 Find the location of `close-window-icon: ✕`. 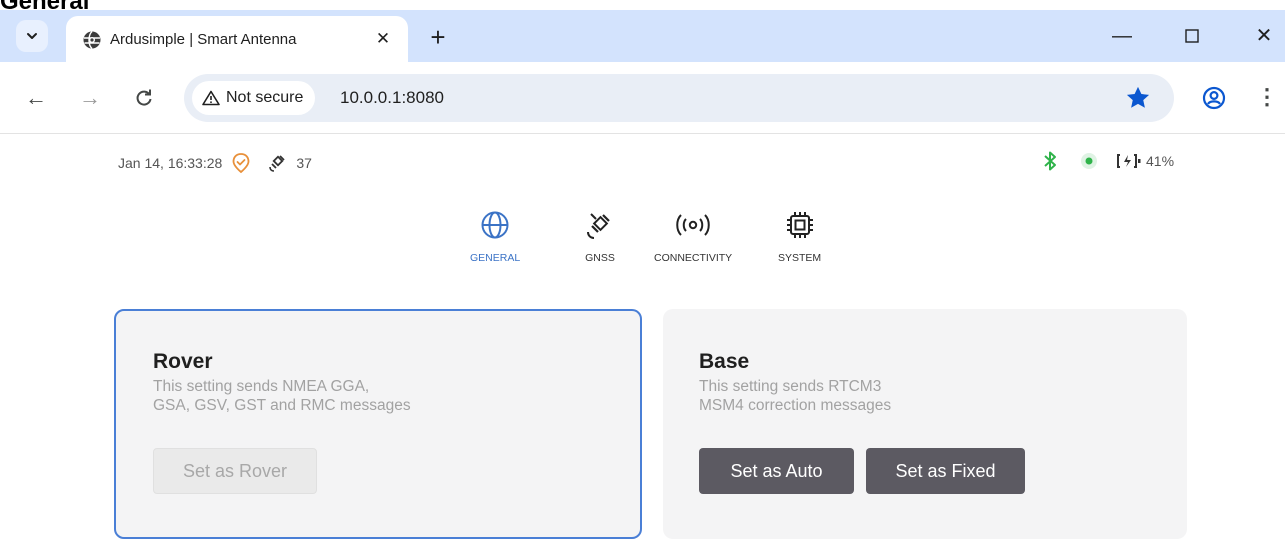

close-window-icon: ✕ is located at coordinates (1264, 36).